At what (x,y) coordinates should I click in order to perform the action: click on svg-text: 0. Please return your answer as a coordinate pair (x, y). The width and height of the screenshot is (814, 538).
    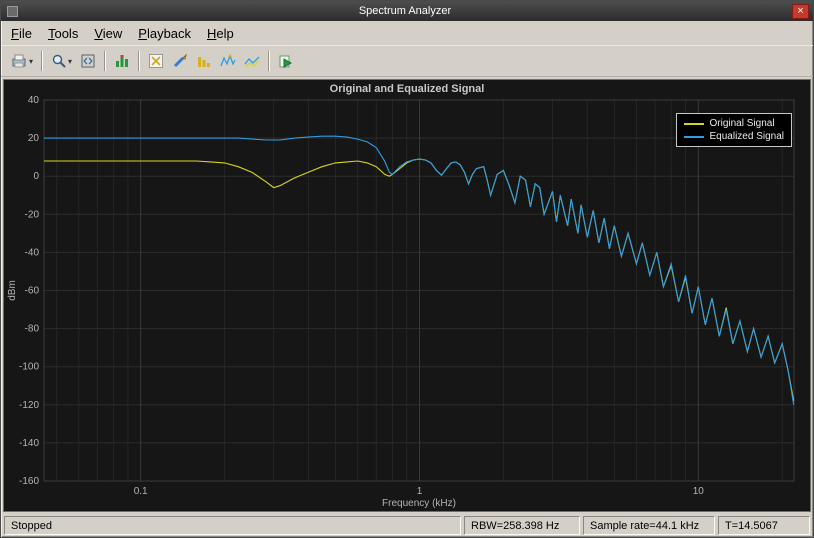
    Looking at the image, I should click on (36, 176).